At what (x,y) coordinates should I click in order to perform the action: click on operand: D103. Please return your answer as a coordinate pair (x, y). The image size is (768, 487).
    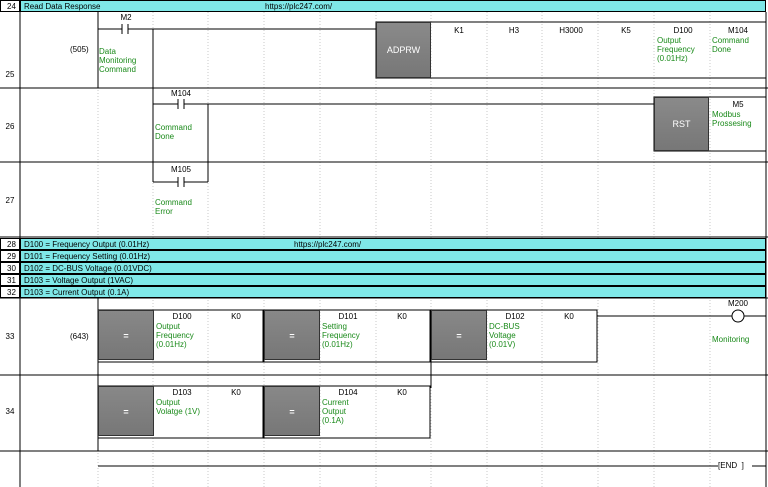
    Looking at the image, I should click on (182, 392).